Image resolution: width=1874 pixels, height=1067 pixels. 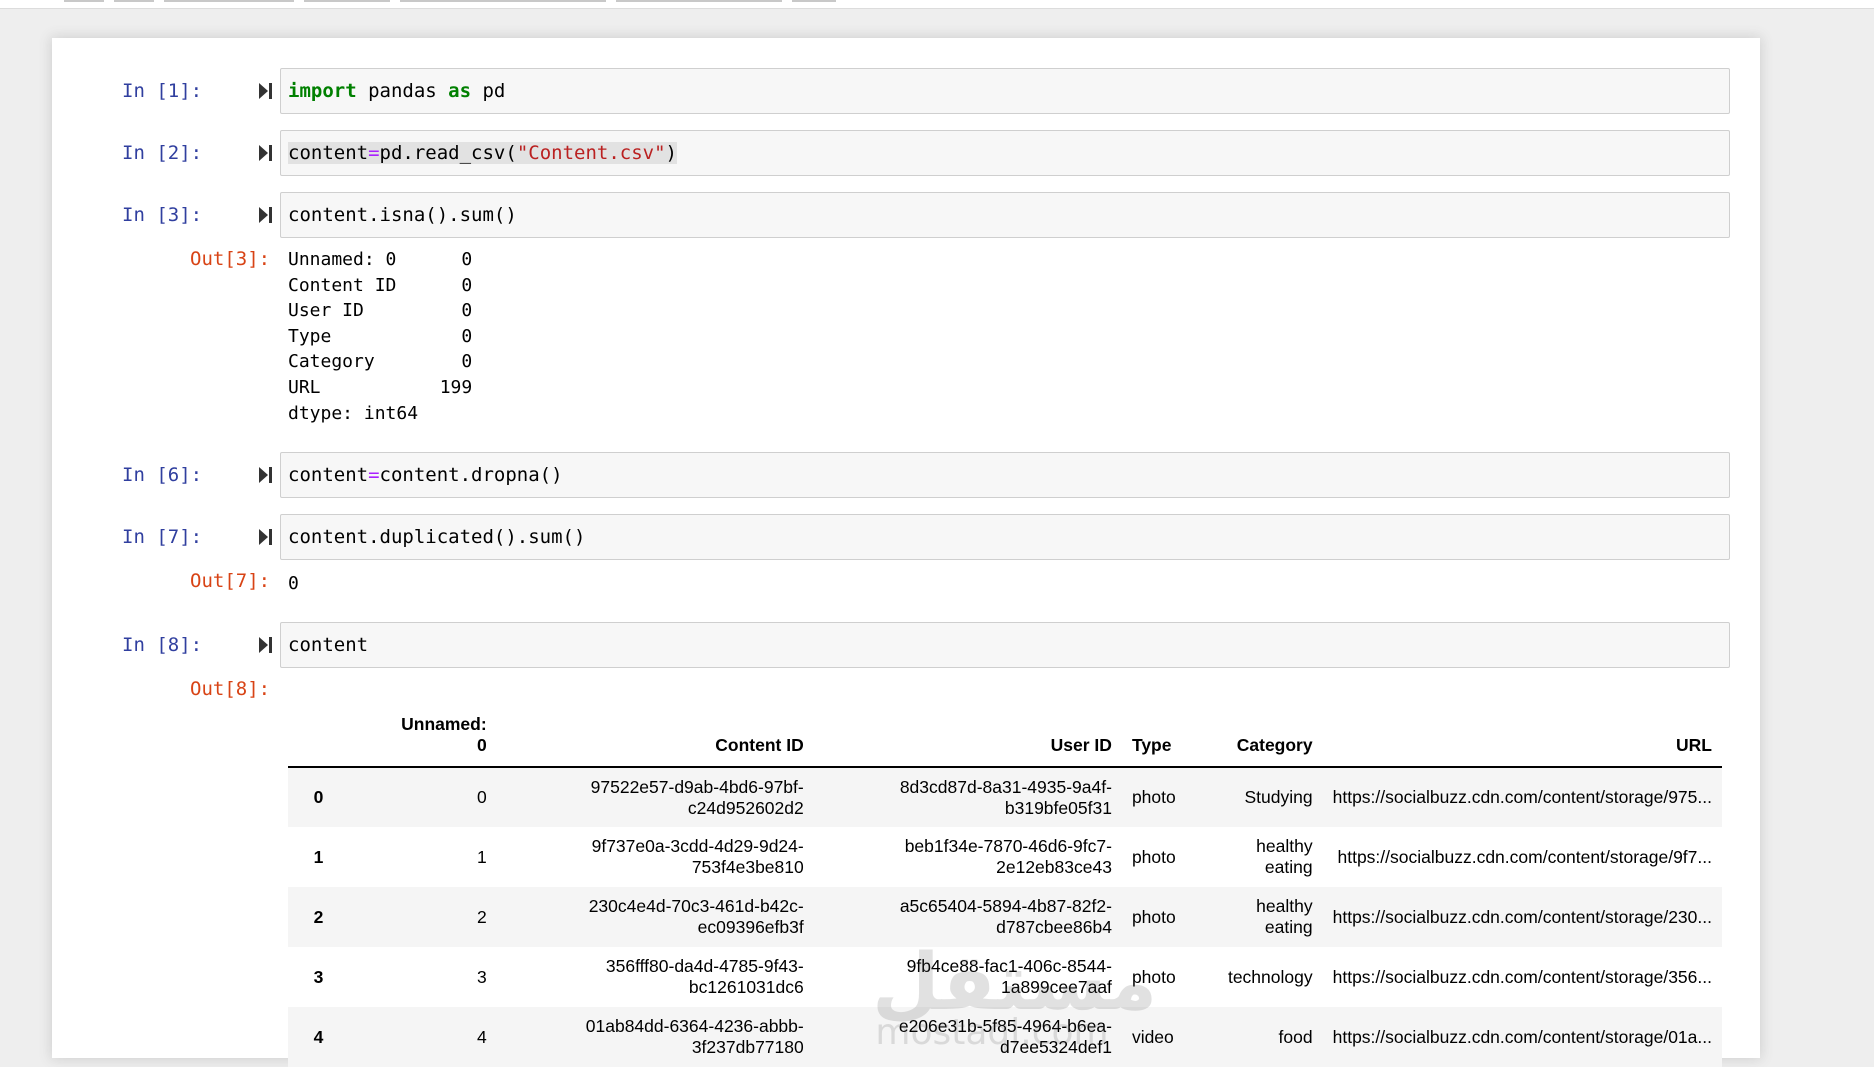 What do you see at coordinates (322, 91) in the screenshot?
I see `code-token: import` at bounding box center [322, 91].